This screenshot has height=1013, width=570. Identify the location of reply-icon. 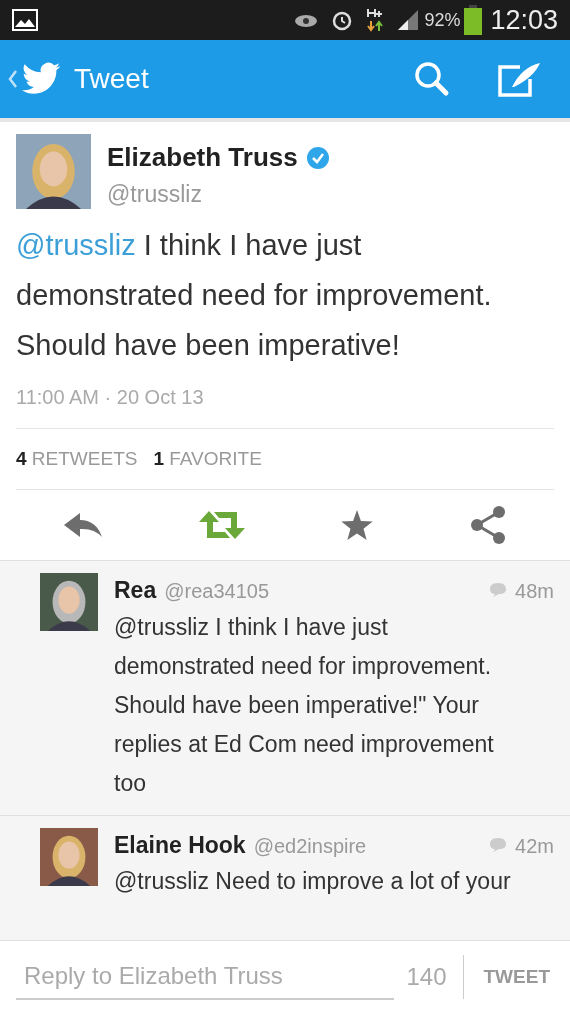
(83, 525).